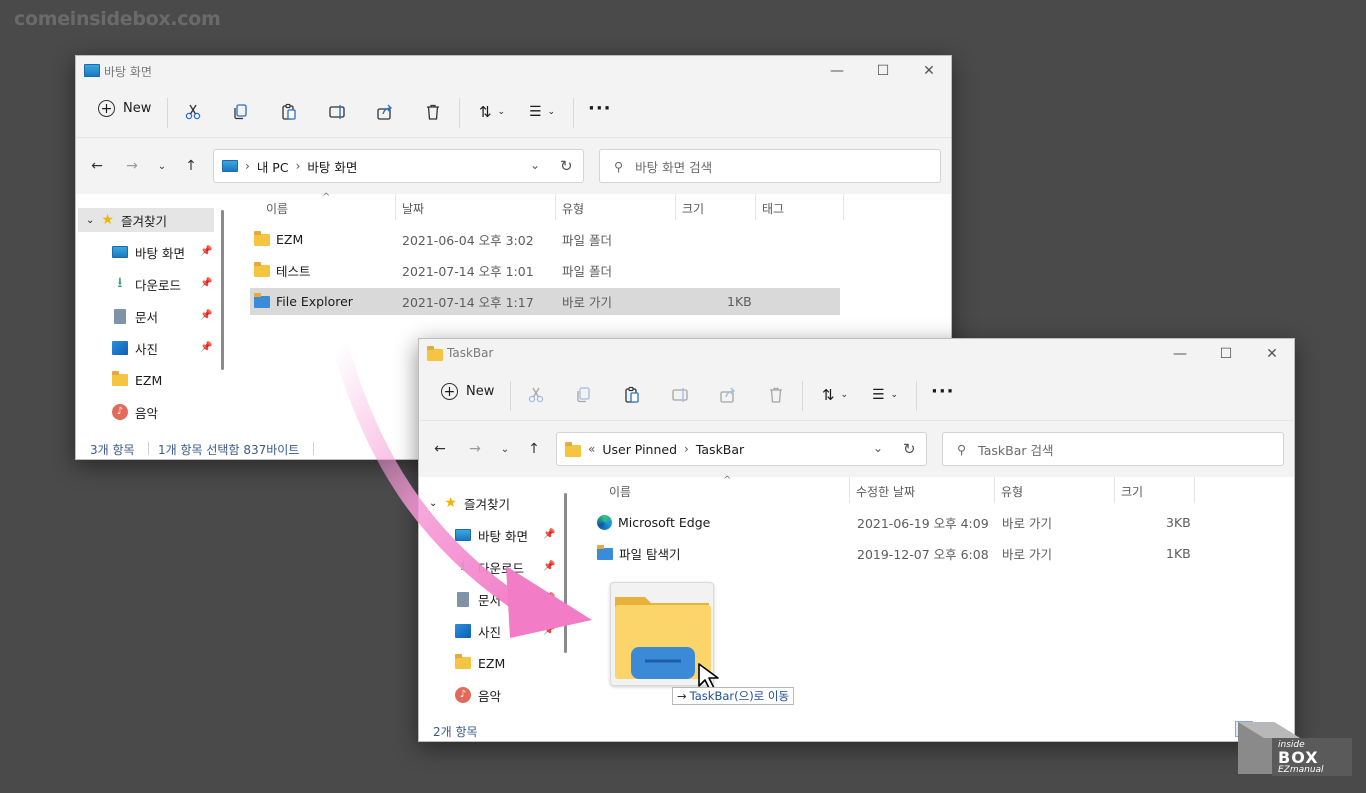 The image size is (1366, 793). What do you see at coordinates (828, 395) in the screenshot?
I see `sort-icon: ⇅` at bounding box center [828, 395].